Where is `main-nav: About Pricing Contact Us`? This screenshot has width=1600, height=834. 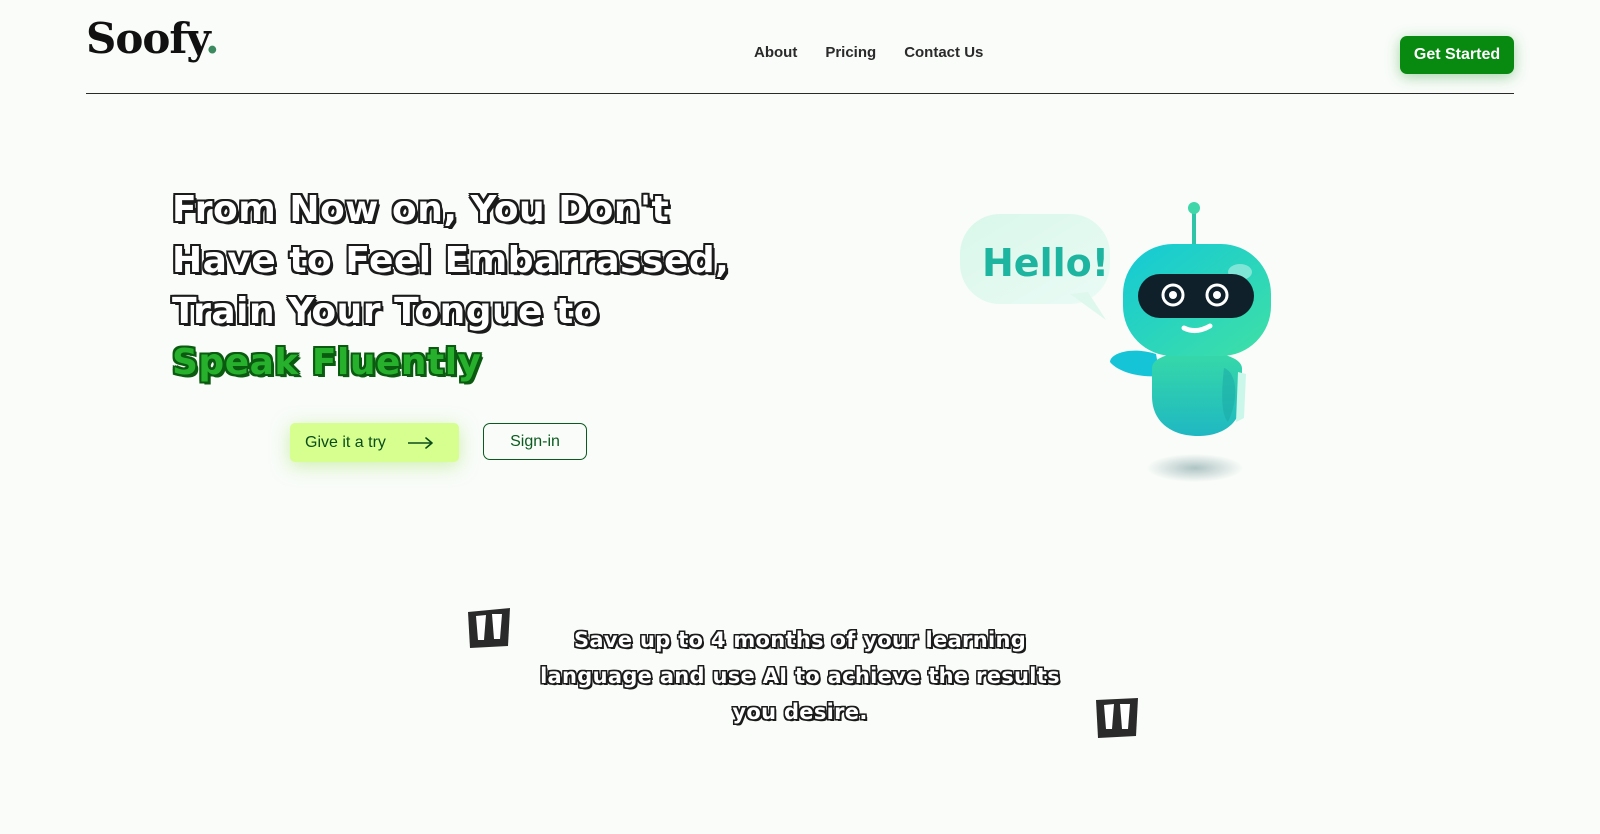
main-nav: About Pricing Contact Us is located at coordinates (868, 52).